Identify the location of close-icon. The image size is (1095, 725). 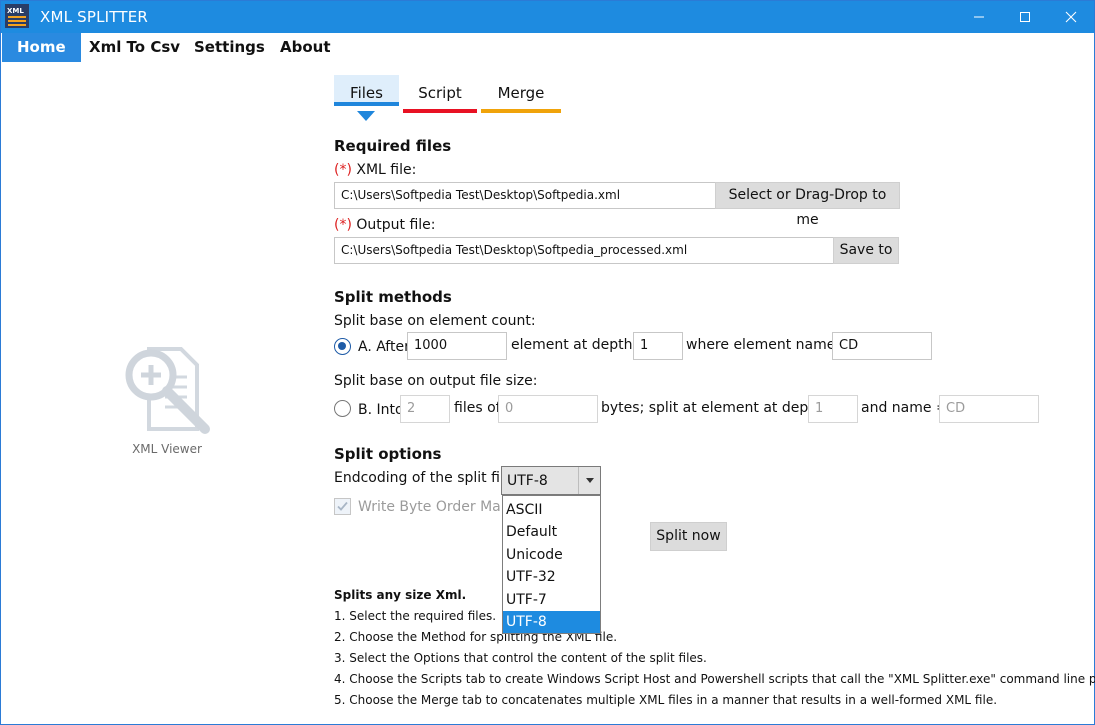
(1071, 17).